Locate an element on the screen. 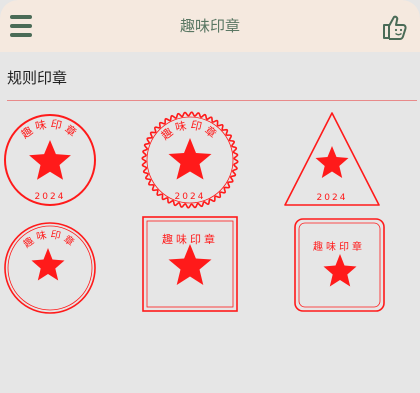 Image resolution: width=420 pixels, height=393 pixels. top-bar: 趣味印章 is located at coordinates (210, 26).